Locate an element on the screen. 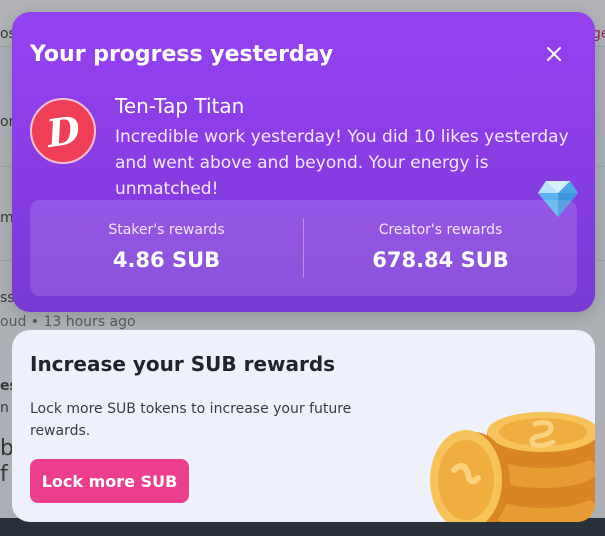 The width and height of the screenshot is (605, 536). stakers-rewards: Staker's rewards 4.86 SUB is located at coordinates (166, 248).